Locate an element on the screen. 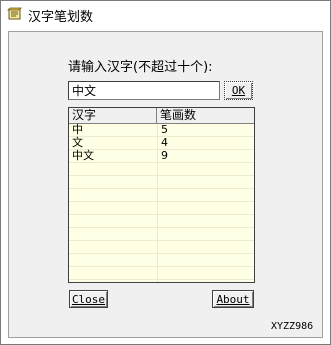 Image resolution: width=331 pixels, height=345 pixels. ok-button: OK is located at coordinates (238, 90).